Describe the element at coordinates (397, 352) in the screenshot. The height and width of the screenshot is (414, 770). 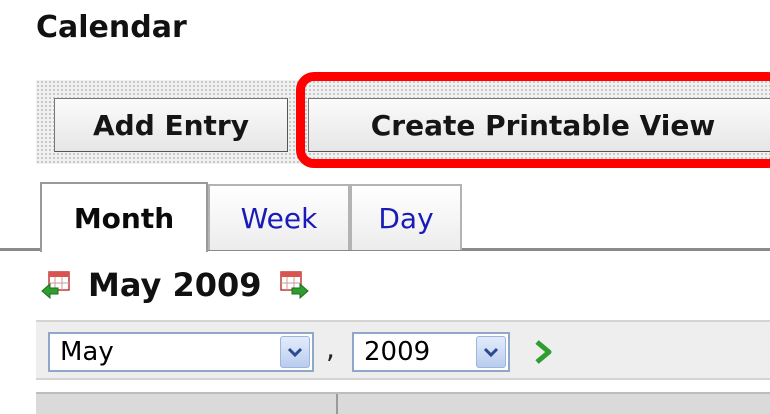
I see `year-select-value: 2009` at that location.